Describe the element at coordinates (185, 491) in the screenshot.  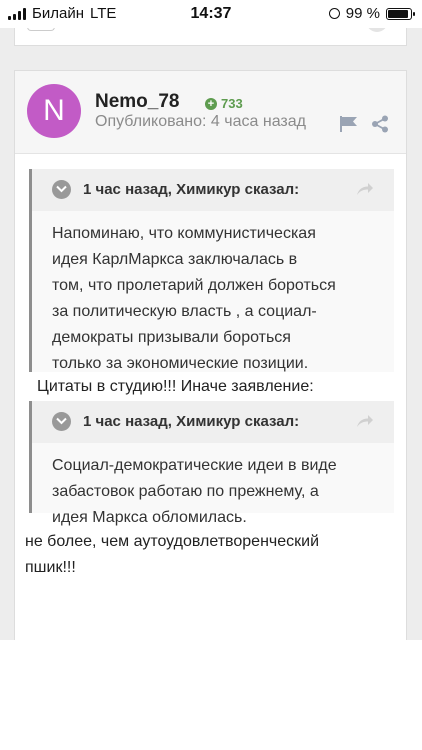
I see `quote-line: забастовок работаю по прежнему, а` at that location.